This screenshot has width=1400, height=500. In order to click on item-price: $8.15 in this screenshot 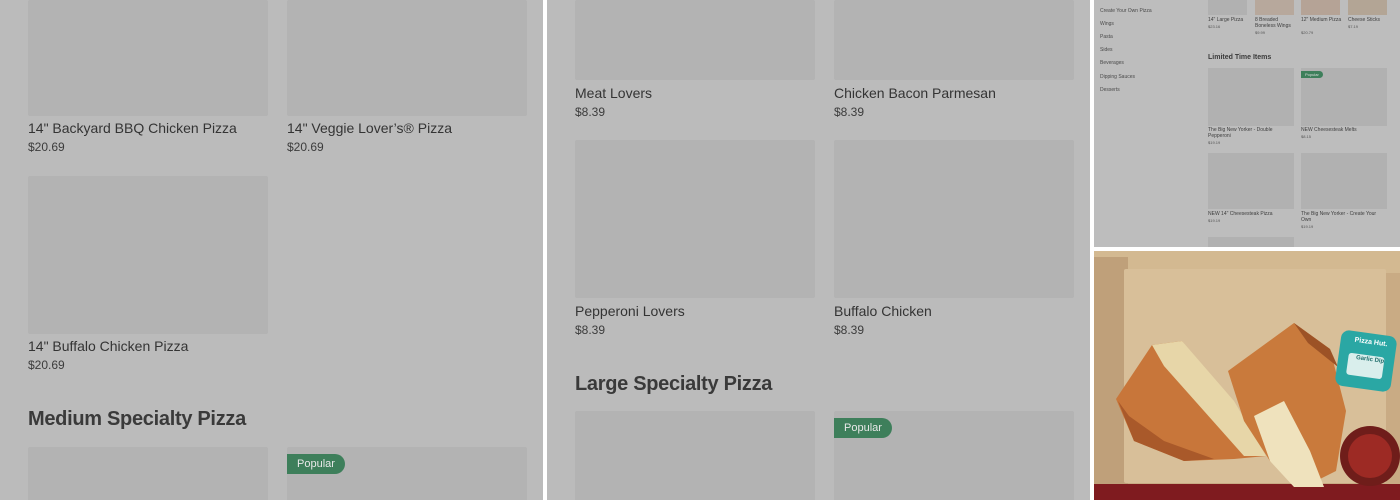, I will do `click(1306, 136)`.